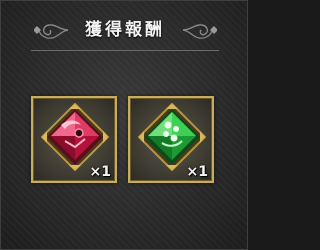  What do you see at coordinates (199, 31) in the screenshot?
I see `ornament-right-icon` at bounding box center [199, 31].